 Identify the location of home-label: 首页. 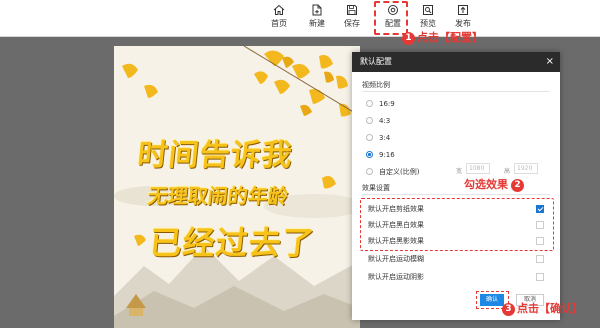
(279, 23).